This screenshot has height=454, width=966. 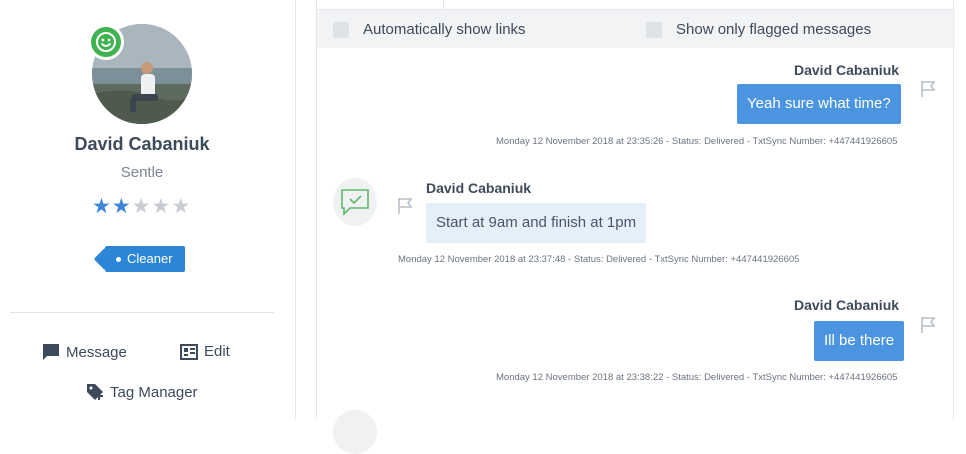 I want to click on chat-icon, so click(x=51, y=352).